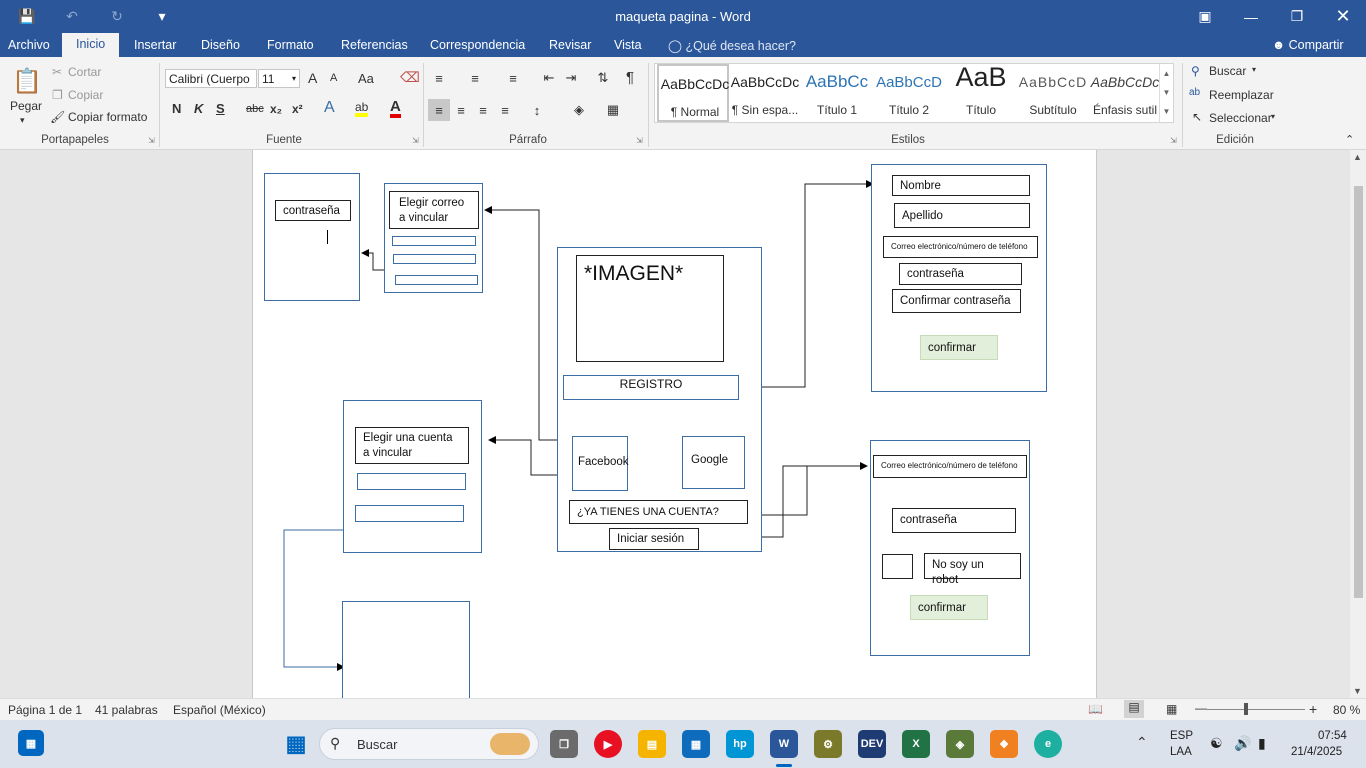 This screenshot has height=768, width=1366. I want to click on volume-icon: 🔊, so click(1242, 743).